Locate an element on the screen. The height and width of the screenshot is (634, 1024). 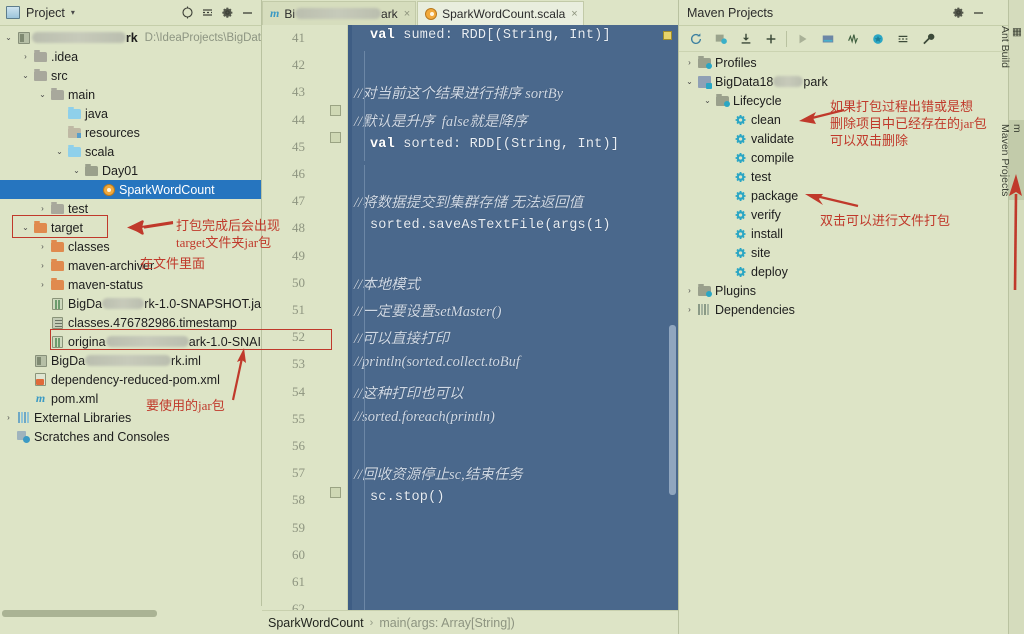
maven-tree-row-label: Dependencies is located at coordinates (755, 309).